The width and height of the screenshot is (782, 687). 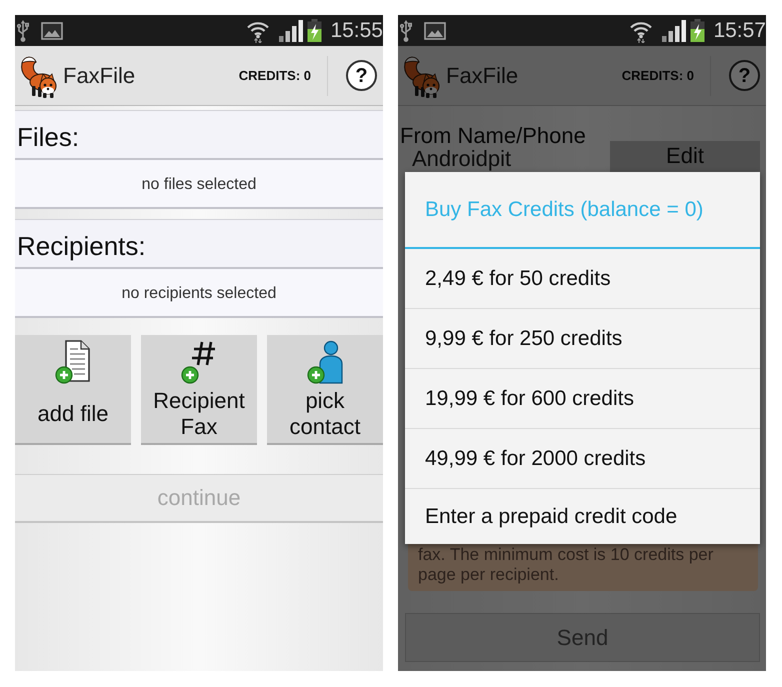 I want to click on status-time: 15:57, so click(x=739, y=30).